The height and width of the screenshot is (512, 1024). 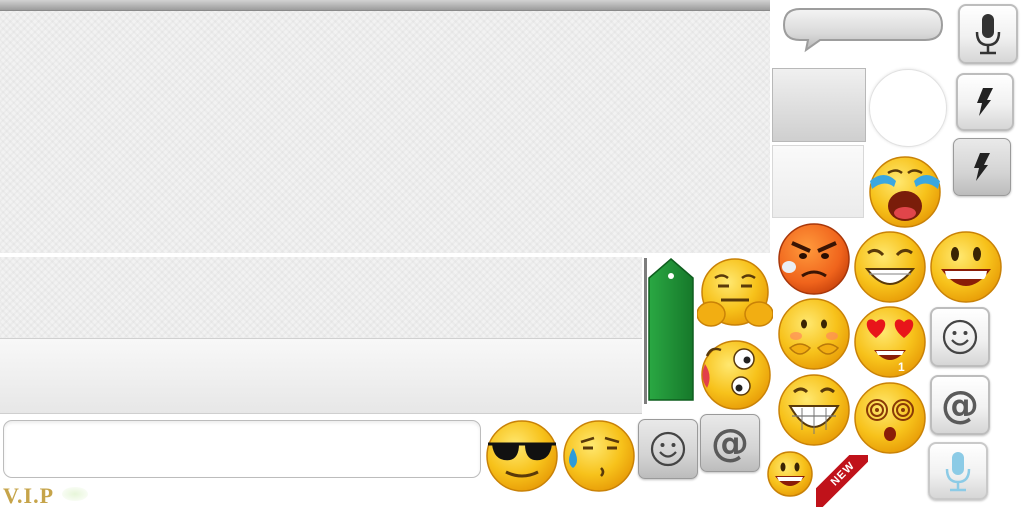 What do you see at coordinates (890, 342) in the screenshot?
I see `heart-eyes-emoji: 1` at bounding box center [890, 342].